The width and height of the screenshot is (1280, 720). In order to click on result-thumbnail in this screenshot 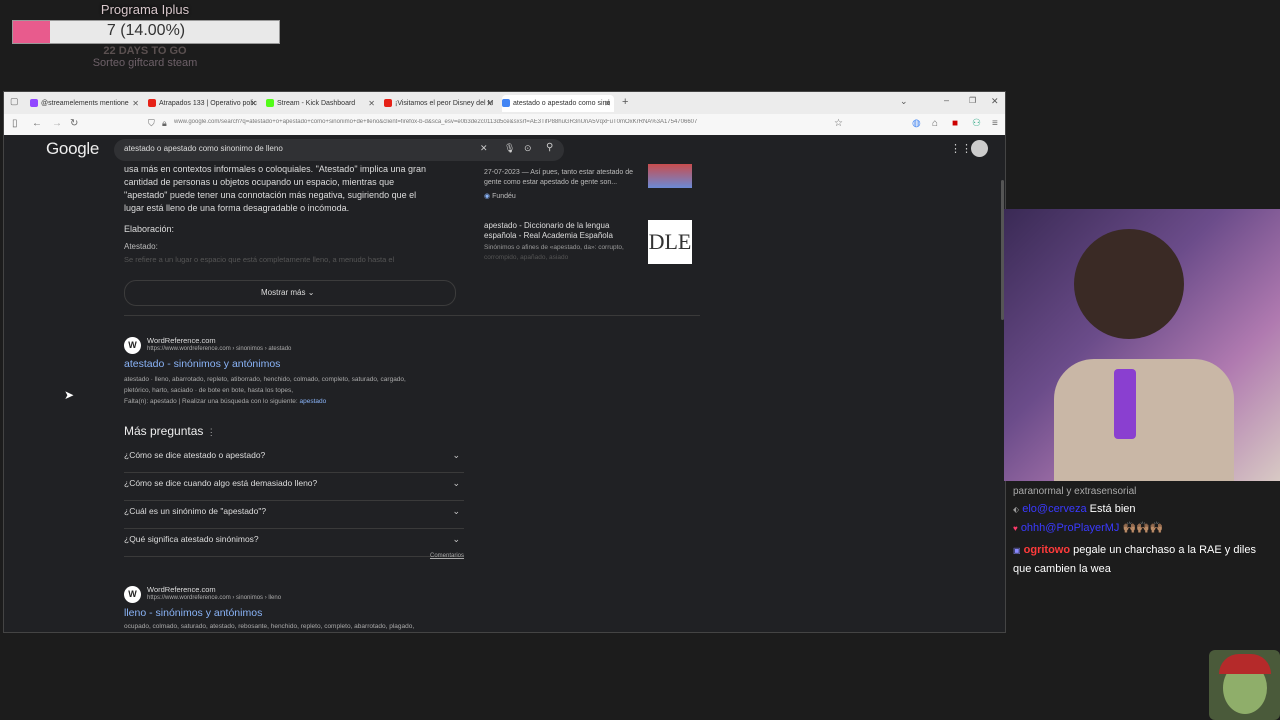, I will do `click(670, 176)`.